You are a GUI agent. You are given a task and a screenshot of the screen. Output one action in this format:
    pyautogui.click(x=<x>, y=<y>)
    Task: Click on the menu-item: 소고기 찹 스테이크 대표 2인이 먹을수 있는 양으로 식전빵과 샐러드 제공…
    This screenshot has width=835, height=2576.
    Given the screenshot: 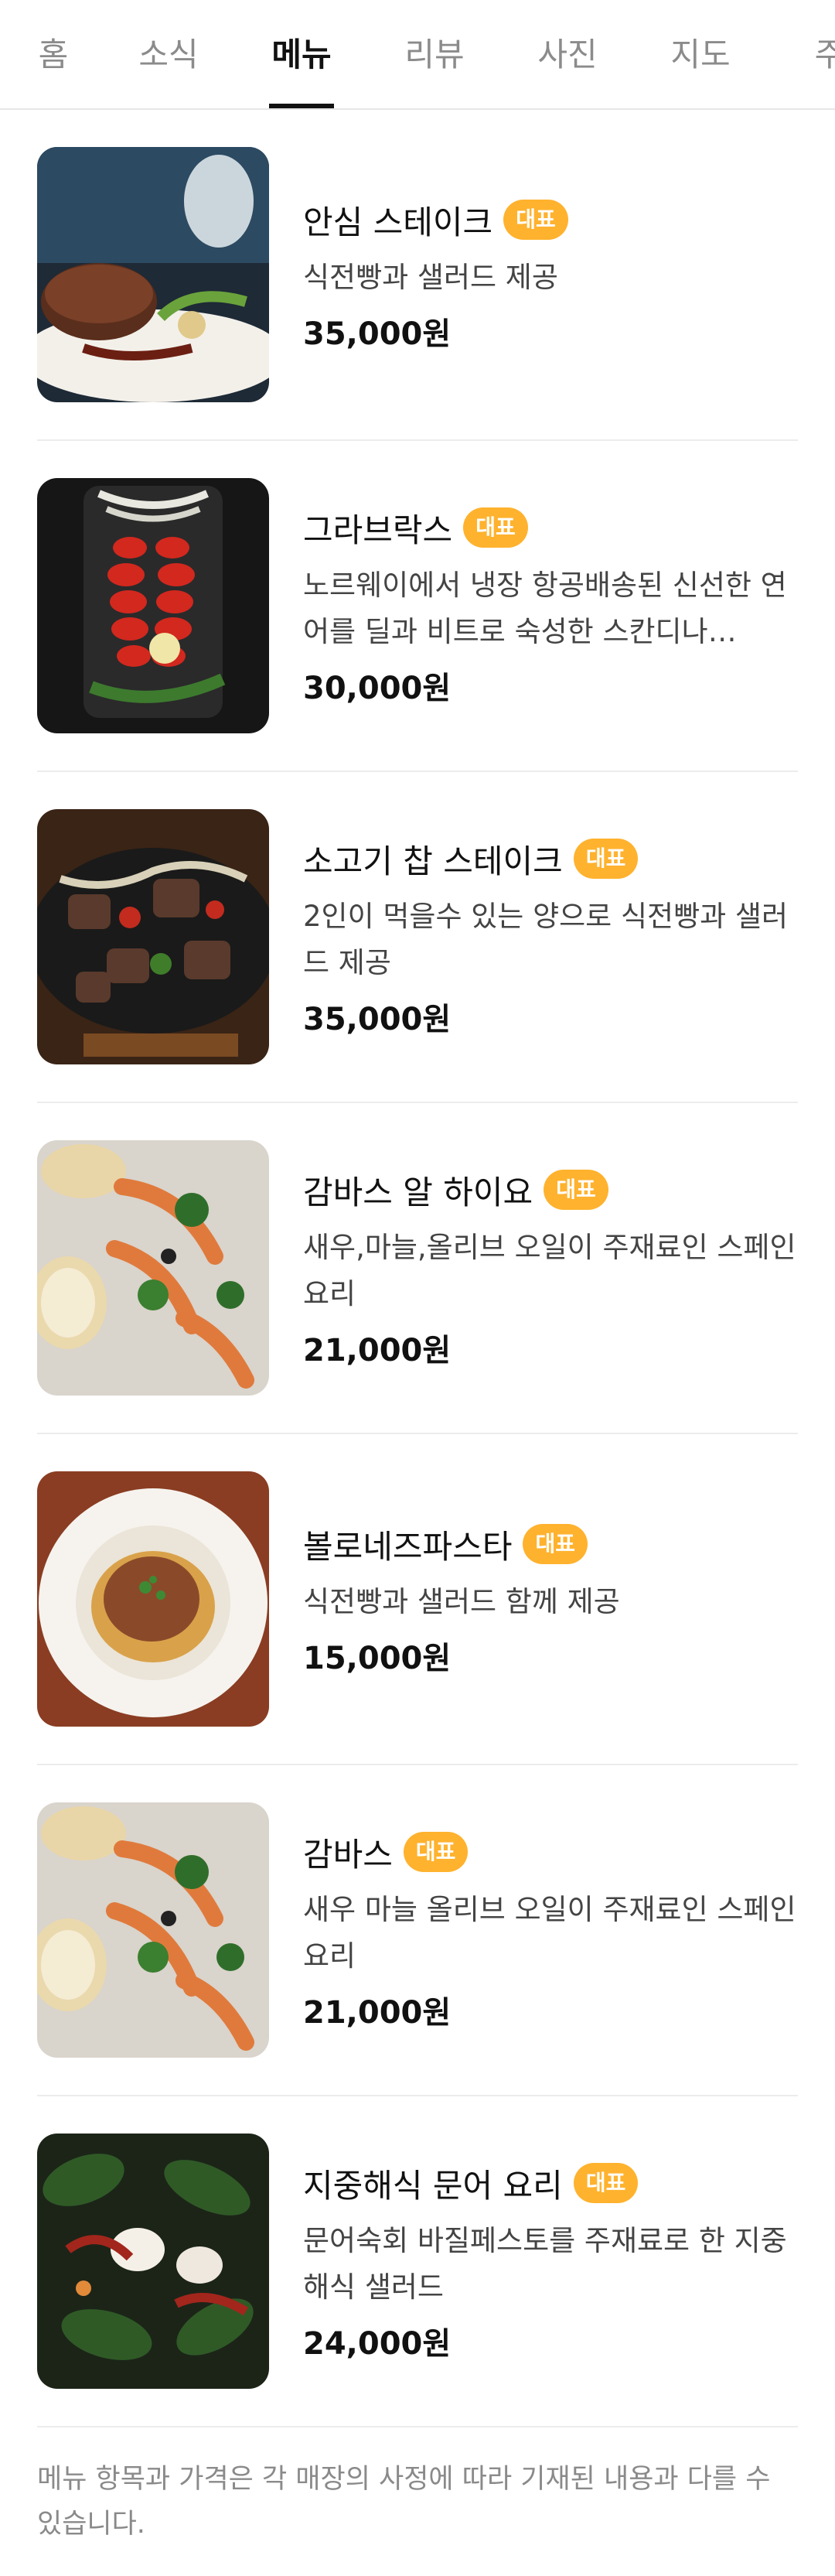 What is the action you would take?
    pyautogui.click(x=417, y=937)
    